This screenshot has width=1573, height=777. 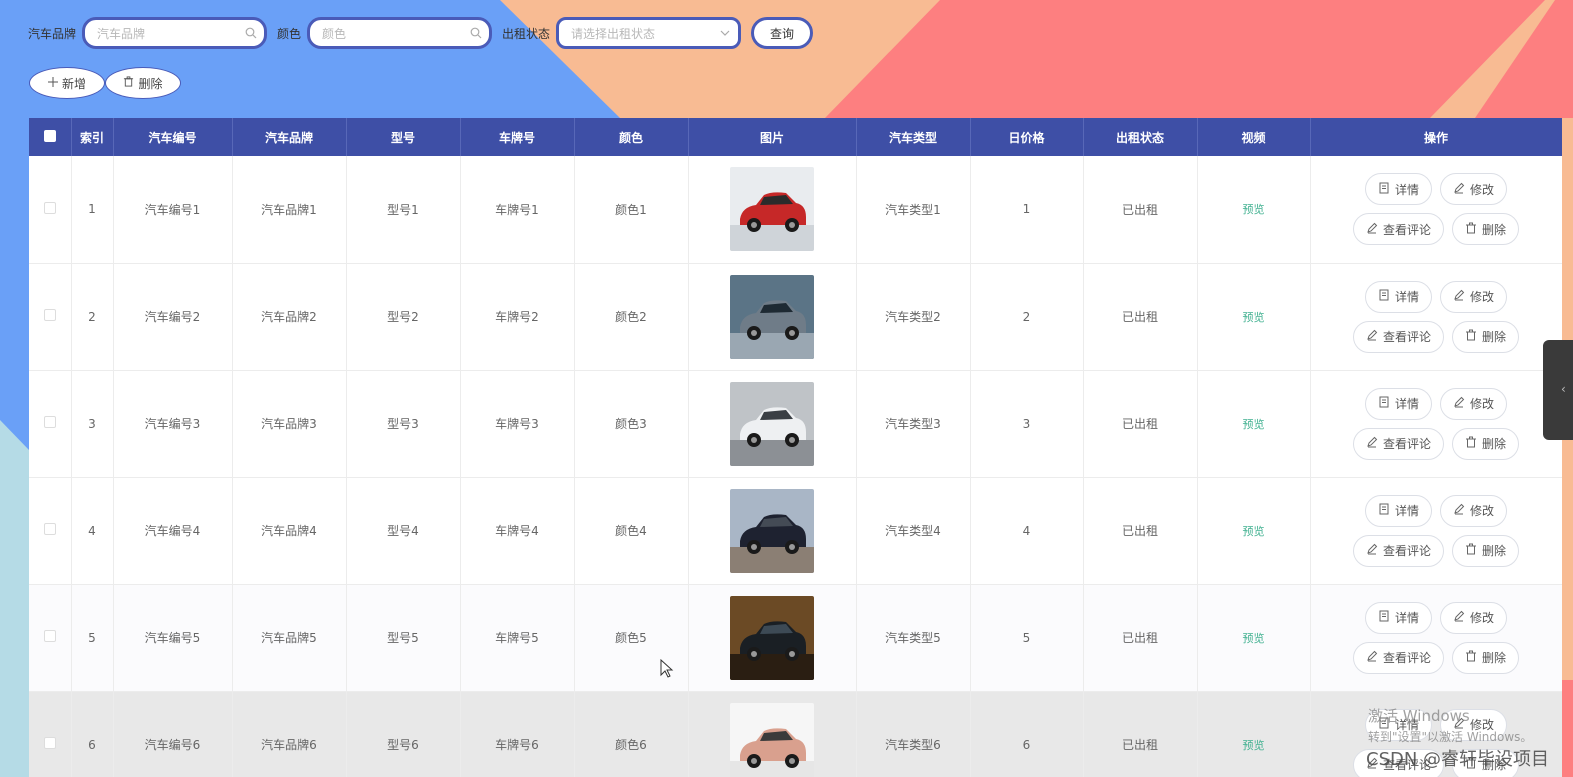 What do you see at coordinates (403, 638) in the screenshot?
I see `model-cell: 型号5` at bounding box center [403, 638].